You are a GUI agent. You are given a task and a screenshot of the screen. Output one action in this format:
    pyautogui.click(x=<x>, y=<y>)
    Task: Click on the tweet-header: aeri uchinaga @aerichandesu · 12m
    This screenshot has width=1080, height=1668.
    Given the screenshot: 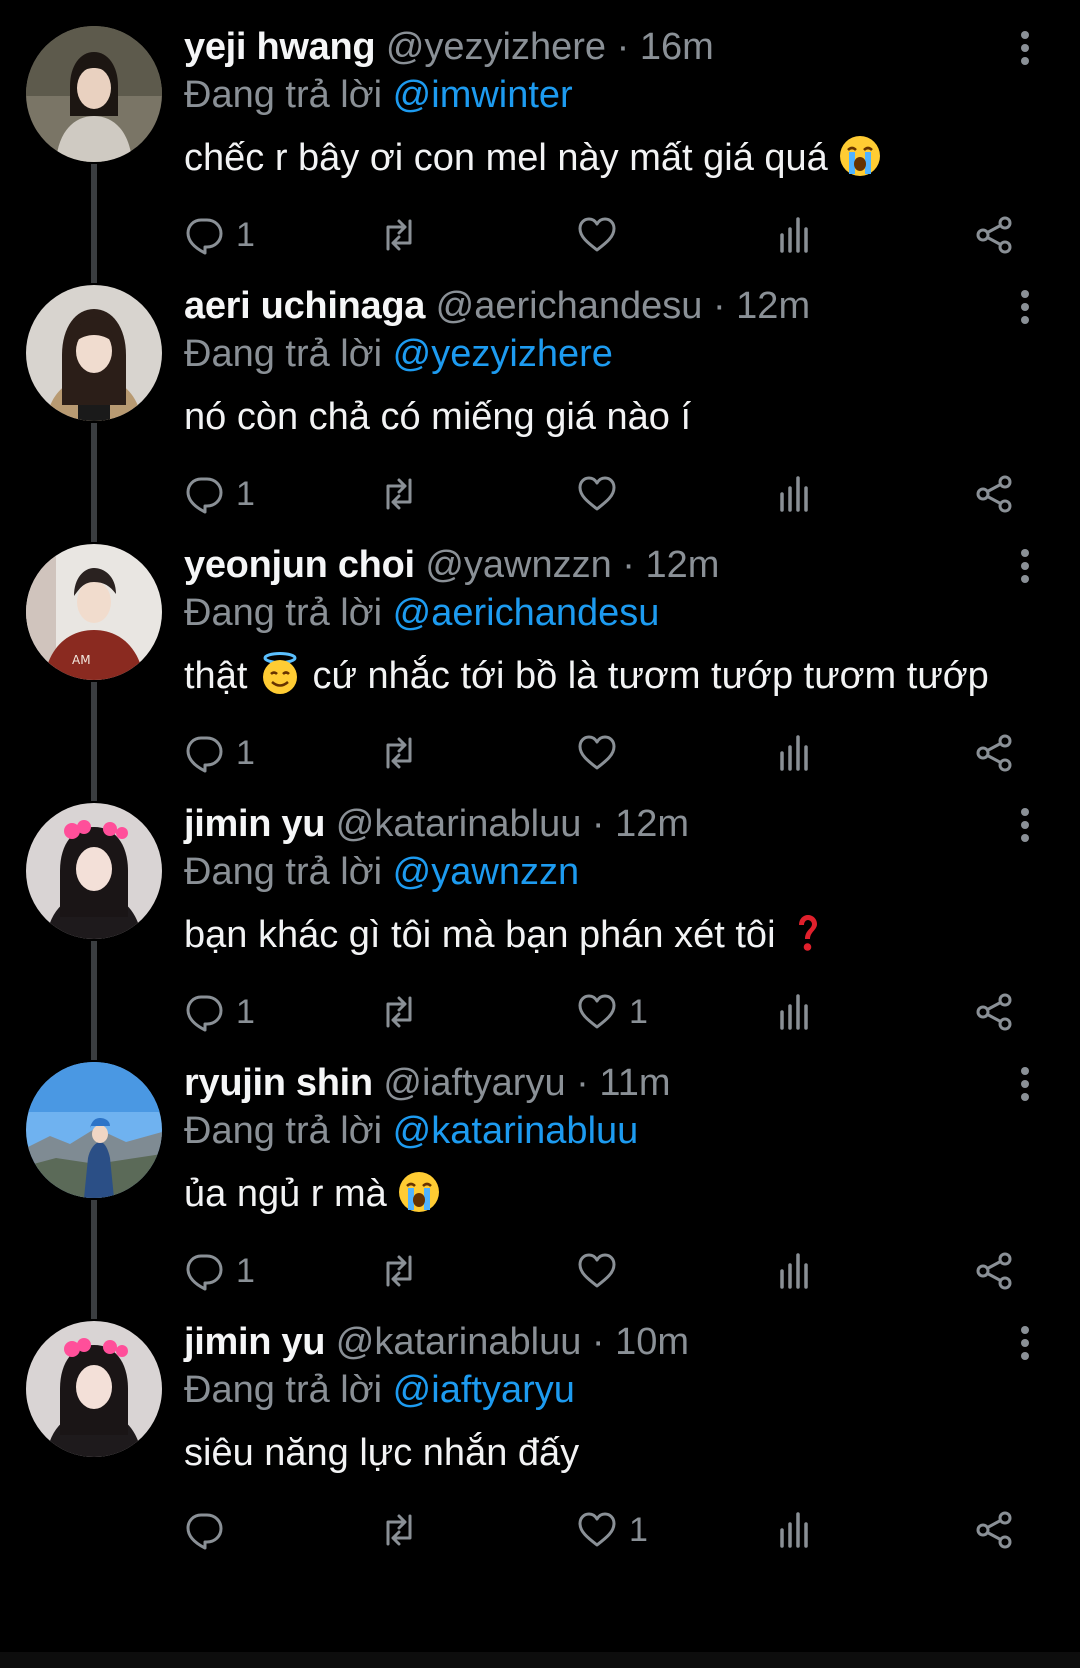 What is the action you would take?
    pyautogui.click(x=497, y=306)
    